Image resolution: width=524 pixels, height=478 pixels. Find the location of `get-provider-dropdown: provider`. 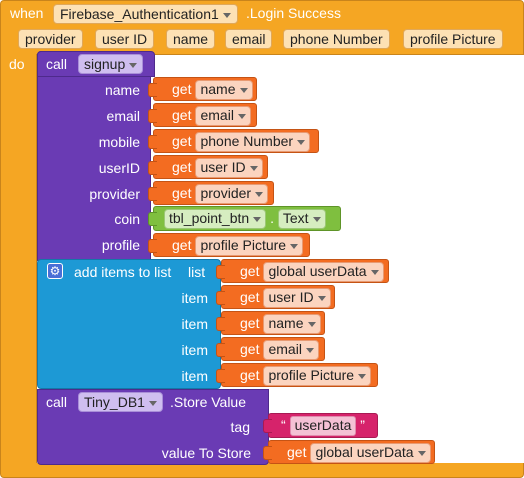

get-provider-dropdown: provider is located at coordinates (232, 194).